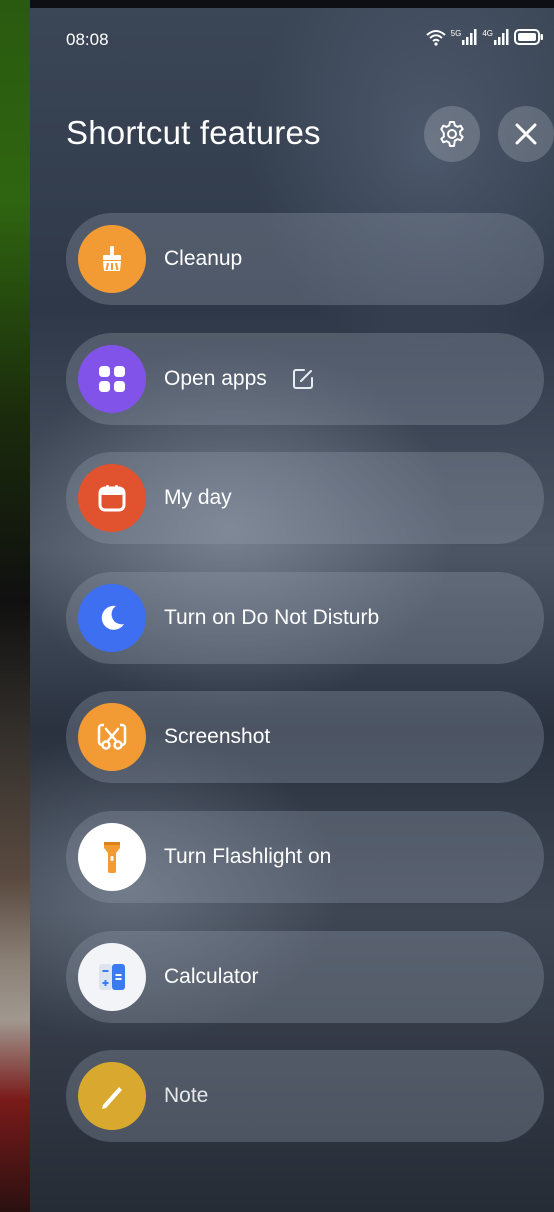 This screenshot has height=1212, width=554. What do you see at coordinates (305, 737) in the screenshot?
I see `shortcut-screenshot: Screenshot` at bounding box center [305, 737].